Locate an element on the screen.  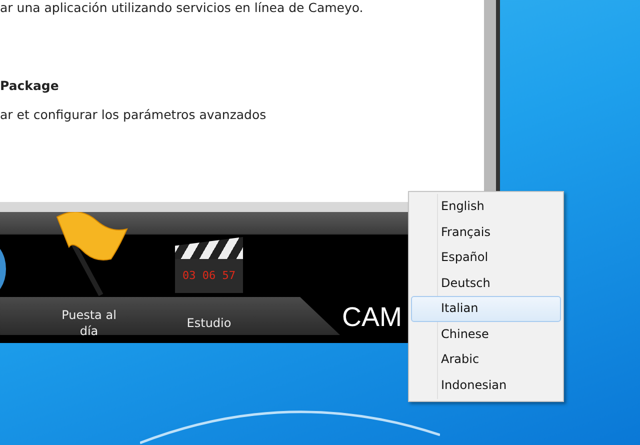
timer-display: 03 06 57 is located at coordinates (209, 276).